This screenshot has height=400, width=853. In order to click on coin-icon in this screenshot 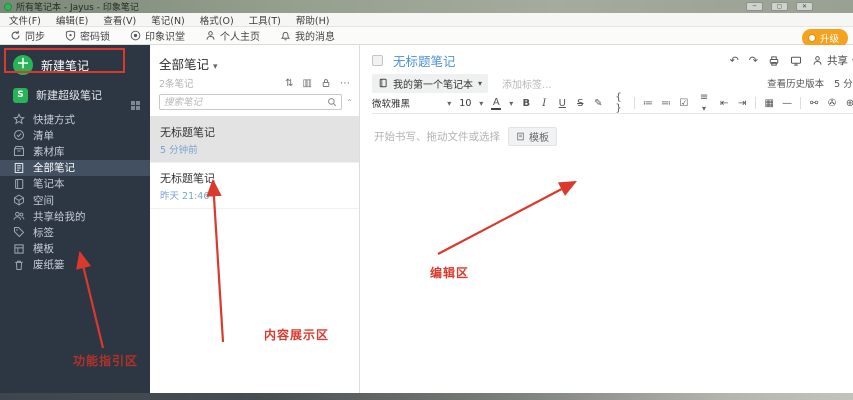, I will do `click(811, 38)`.